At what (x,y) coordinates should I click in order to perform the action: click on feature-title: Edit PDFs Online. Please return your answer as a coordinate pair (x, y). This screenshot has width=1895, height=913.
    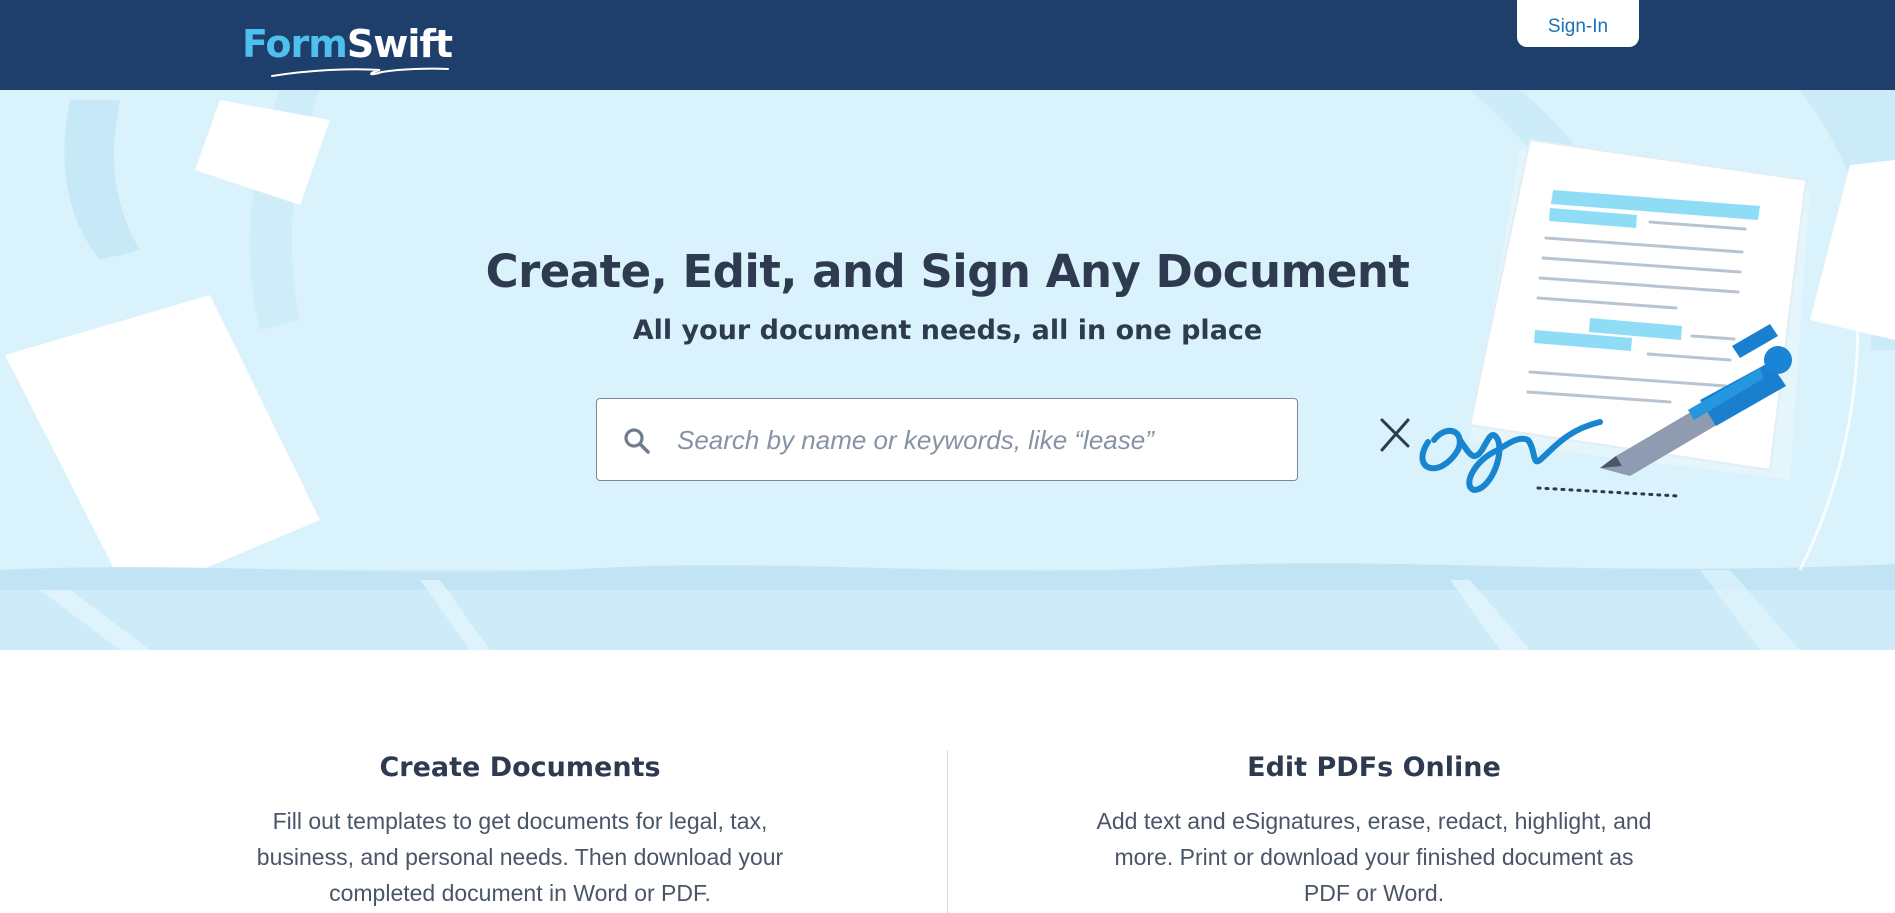
    Looking at the image, I should click on (1374, 767).